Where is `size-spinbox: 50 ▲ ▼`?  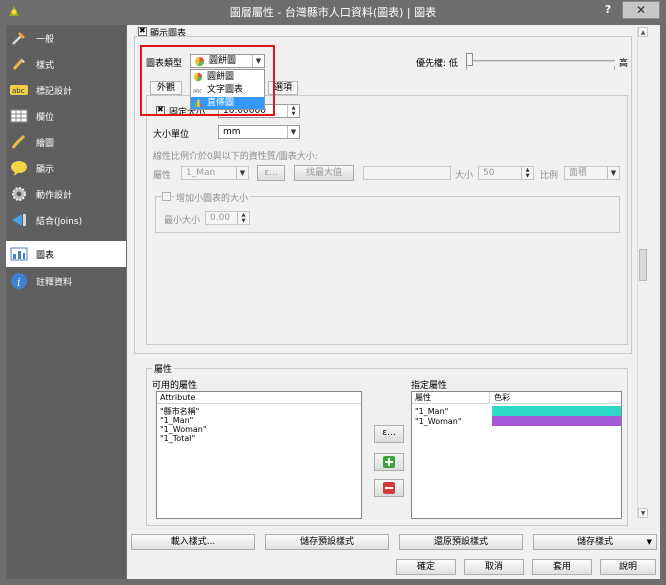
size-spinbox: 50 ▲ ▼ is located at coordinates (506, 173).